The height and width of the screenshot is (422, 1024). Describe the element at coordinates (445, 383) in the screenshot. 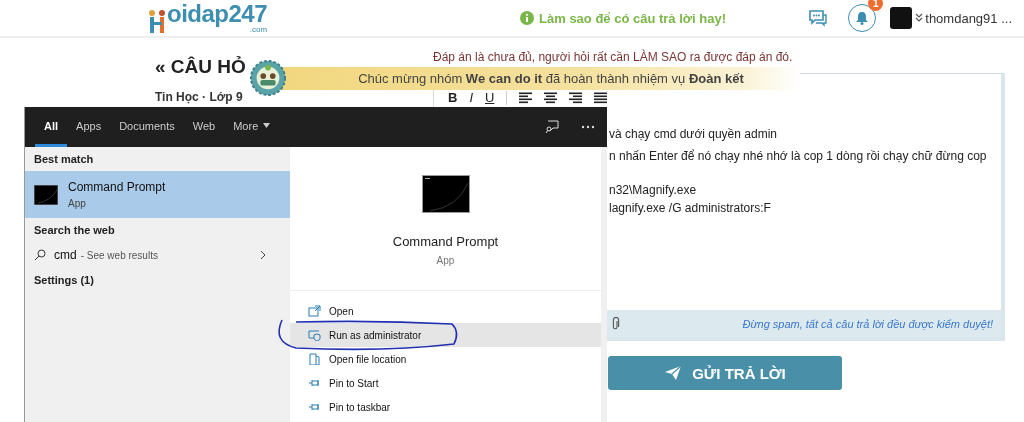

I see `action-menu-item: Pin to Start` at that location.